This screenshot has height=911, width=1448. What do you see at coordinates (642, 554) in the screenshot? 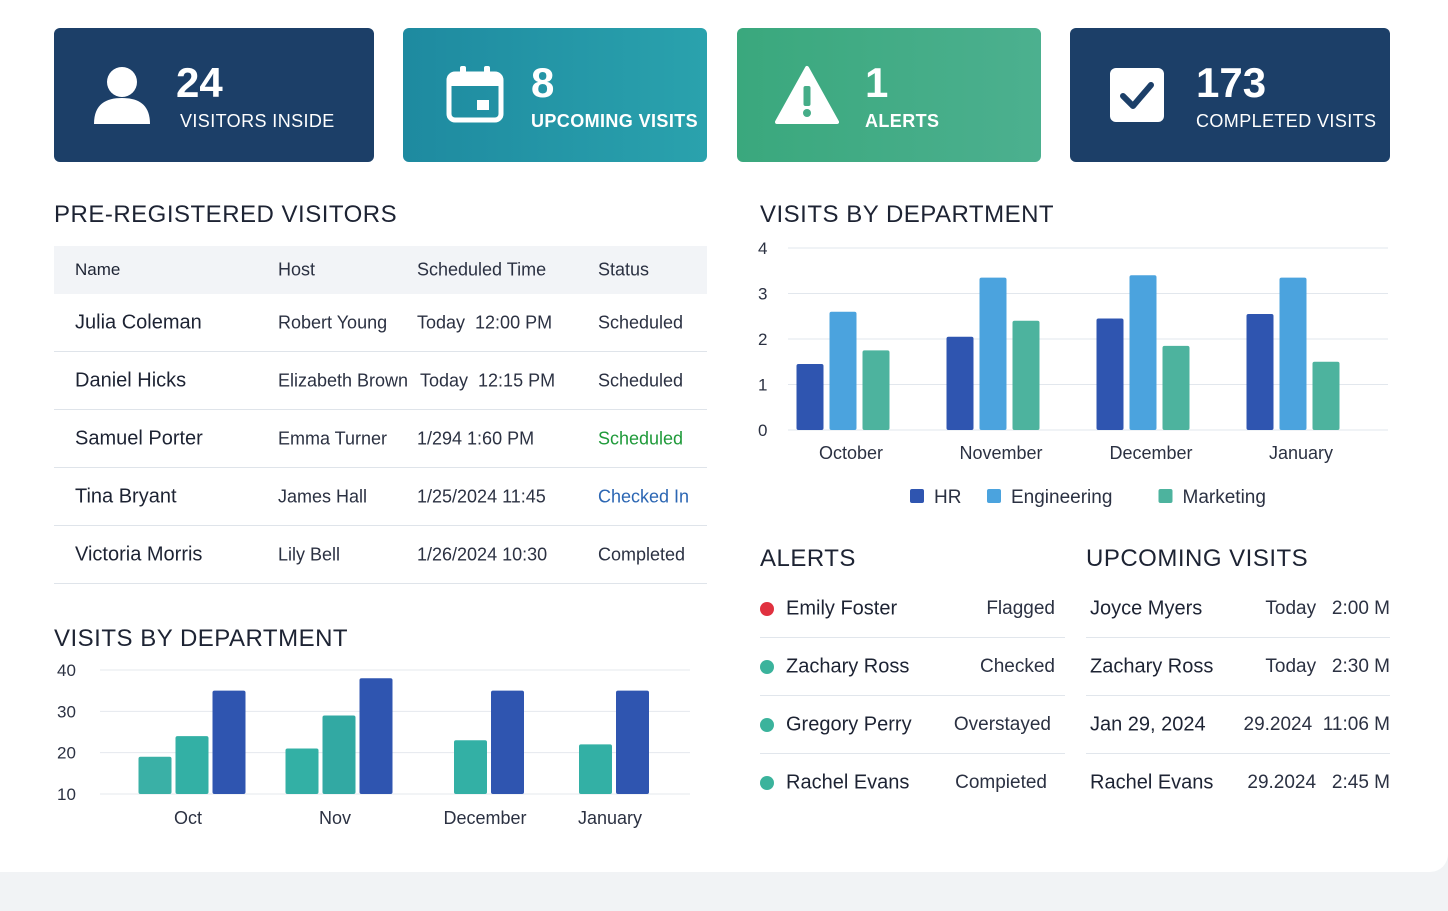
I see `visitor-status: Completed` at bounding box center [642, 554].